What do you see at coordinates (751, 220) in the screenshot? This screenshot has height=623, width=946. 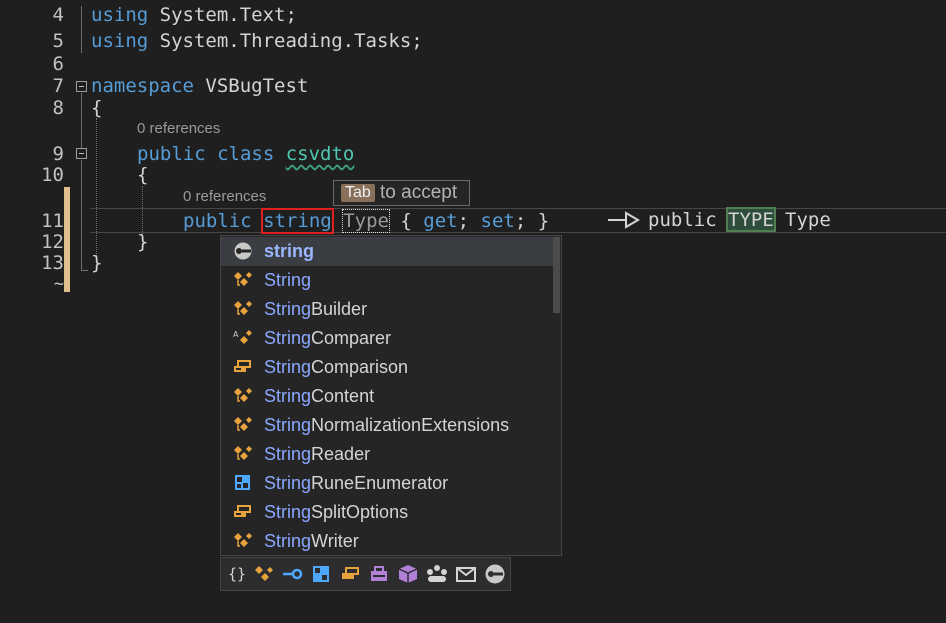 I see `preview-type-token: TYPE` at bounding box center [751, 220].